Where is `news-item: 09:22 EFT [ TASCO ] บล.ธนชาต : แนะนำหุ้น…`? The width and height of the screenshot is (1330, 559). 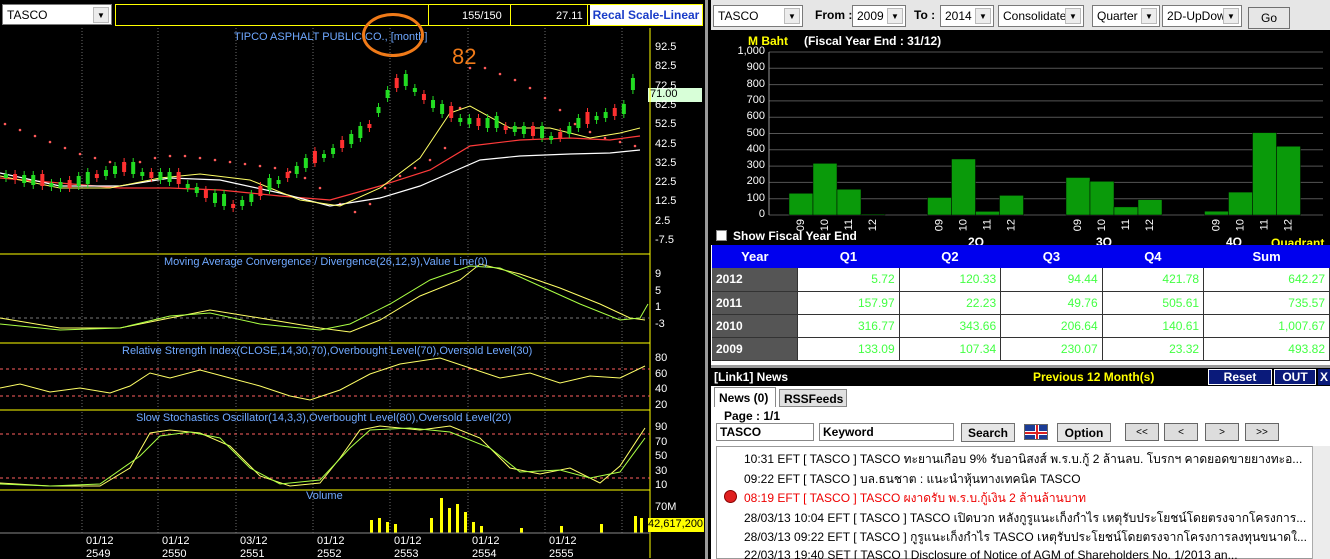
news-item: 09:22 EFT [ TASCO ] บล.ธนชาต : แนะนำหุ้น… is located at coordinates (912, 479).